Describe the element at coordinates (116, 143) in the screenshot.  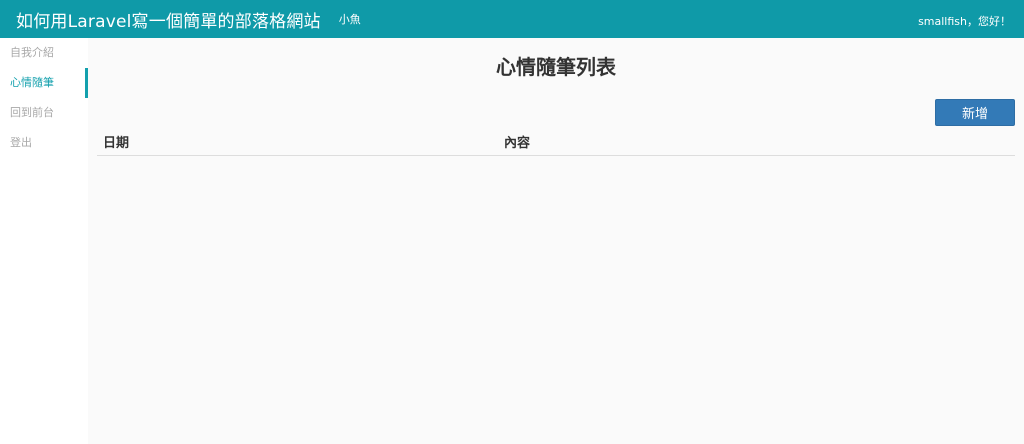
I see `column-header-date: 日期` at that location.